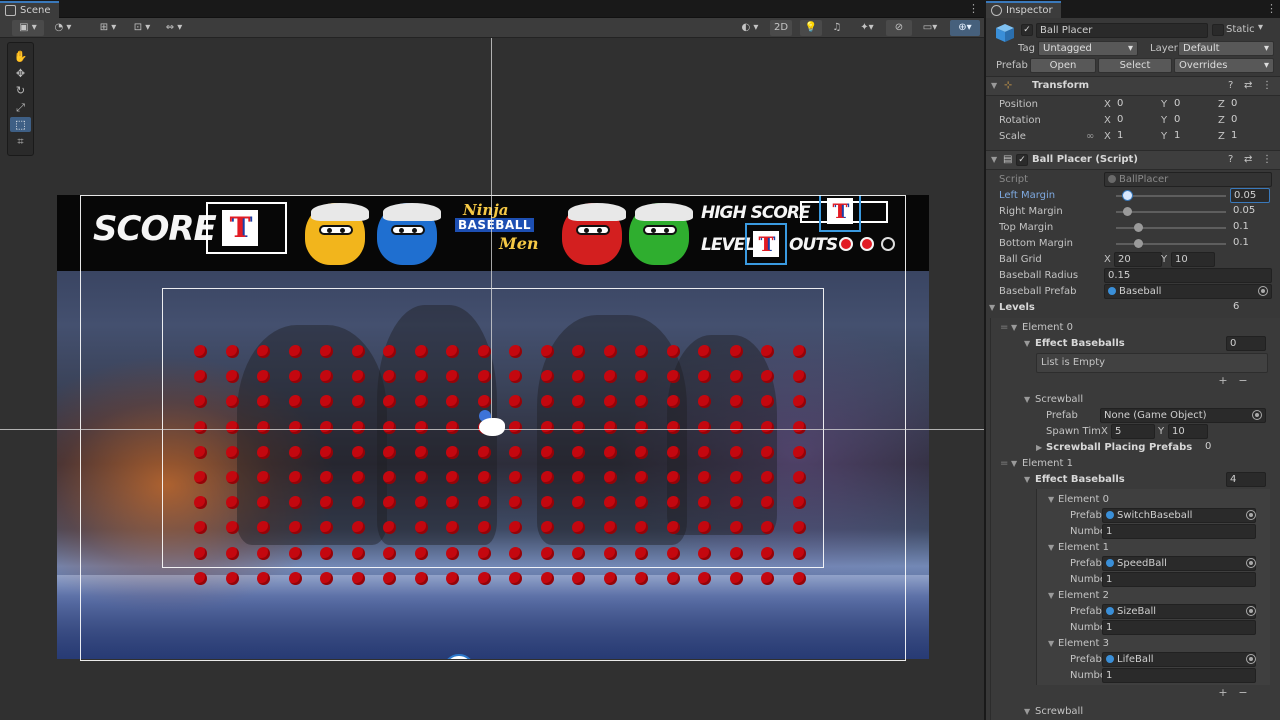 This screenshot has height=720, width=1280. What do you see at coordinates (1218, 30) in the screenshot?
I see `static-checkbox` at bounding box center [1218, 30].